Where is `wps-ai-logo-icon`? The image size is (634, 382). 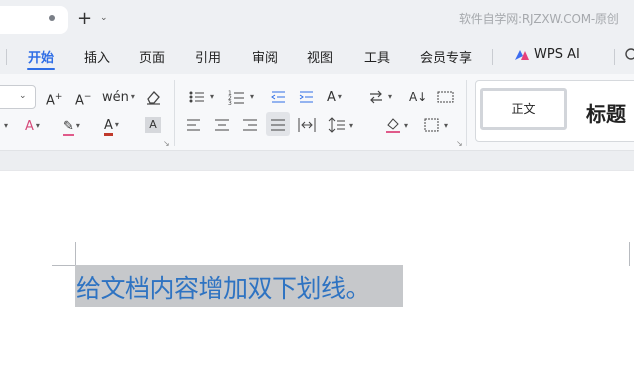
wps-ai-logo-icon is located at coordinates (522, 55).